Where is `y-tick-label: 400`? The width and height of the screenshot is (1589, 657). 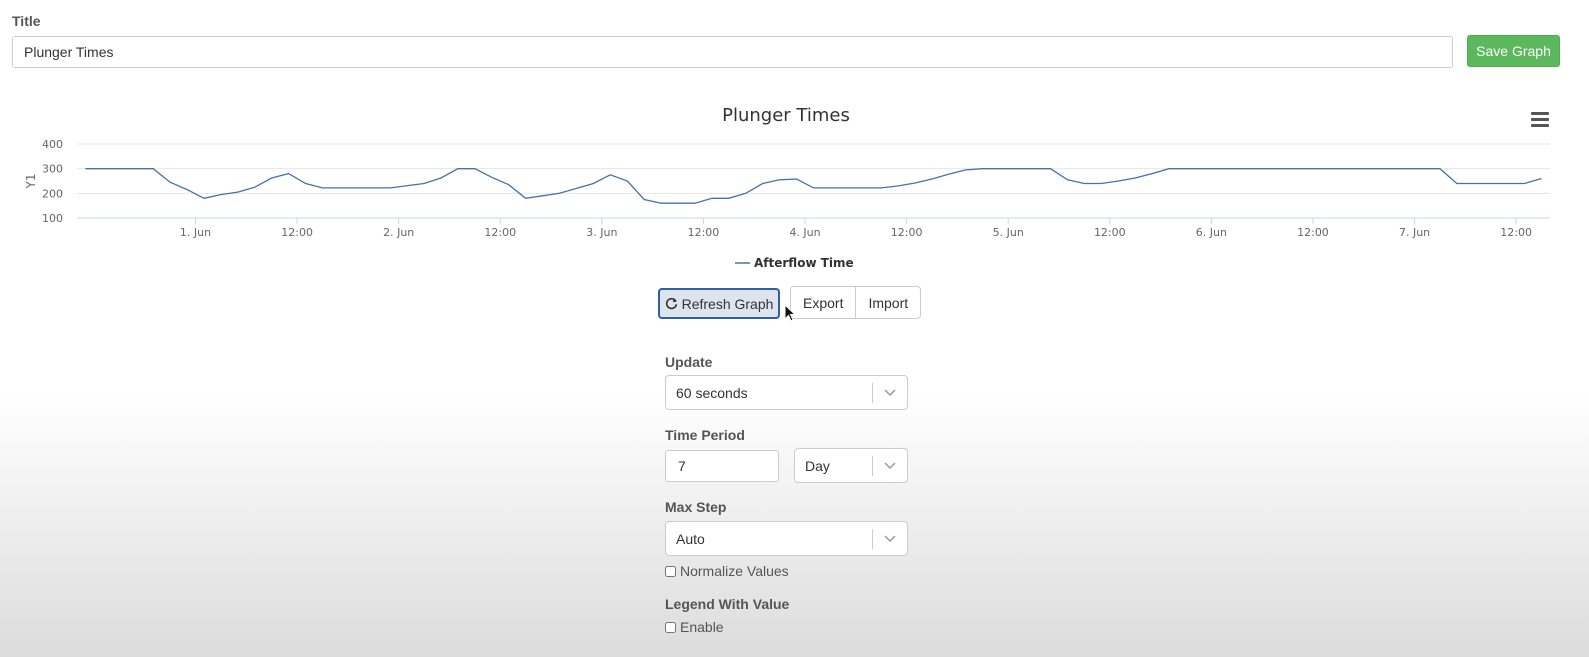
y-tick-label: 400 is located at coordinates (52, 144).